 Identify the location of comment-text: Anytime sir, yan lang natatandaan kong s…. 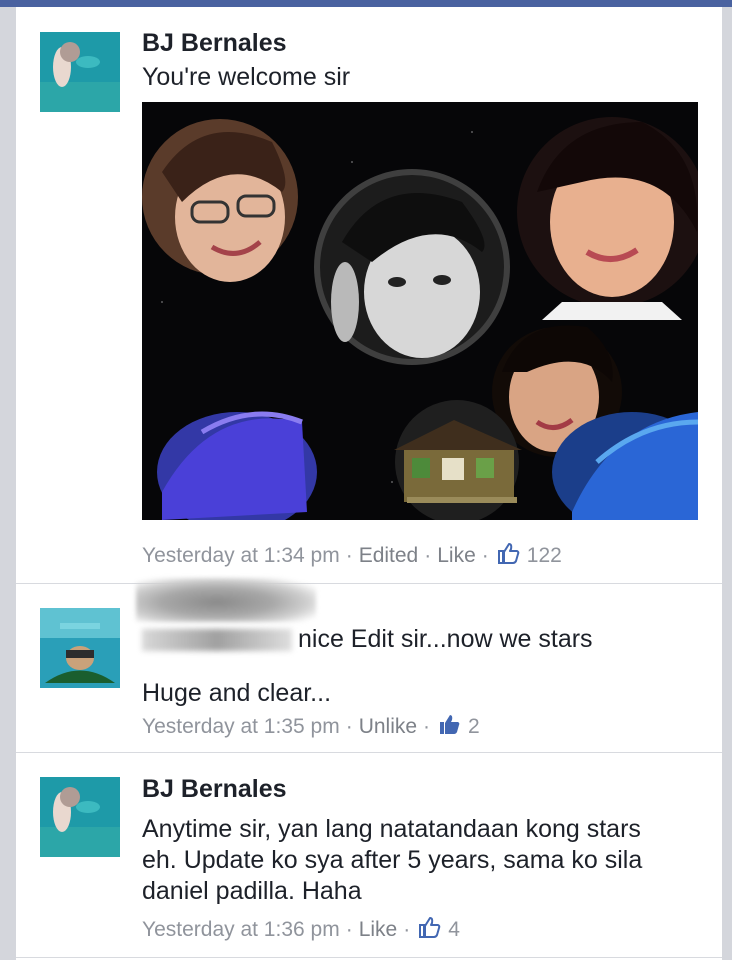
(392, 860).